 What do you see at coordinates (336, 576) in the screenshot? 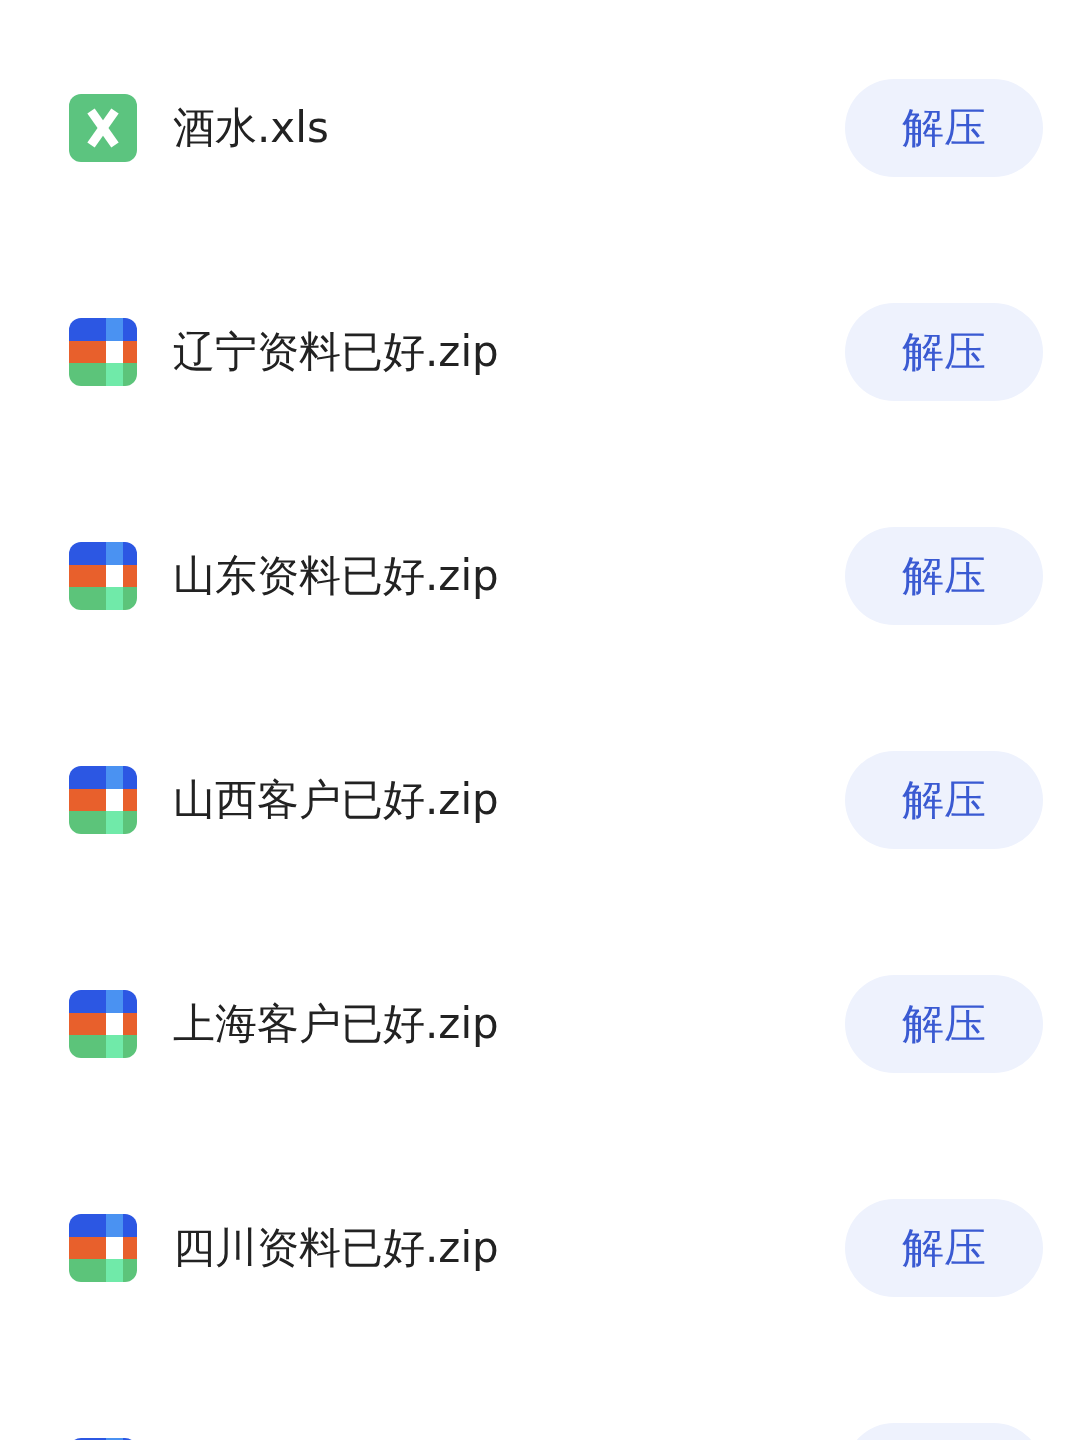
I see `file-name: 山东资料已好.zip` at bounding box center [336, 576].